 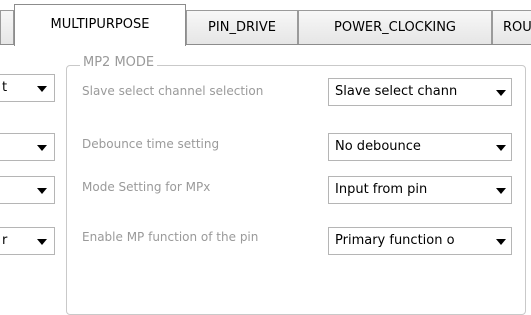 I want to click on tab-pin-drive: PIN_DRIVE, so click(x=242, y=27).